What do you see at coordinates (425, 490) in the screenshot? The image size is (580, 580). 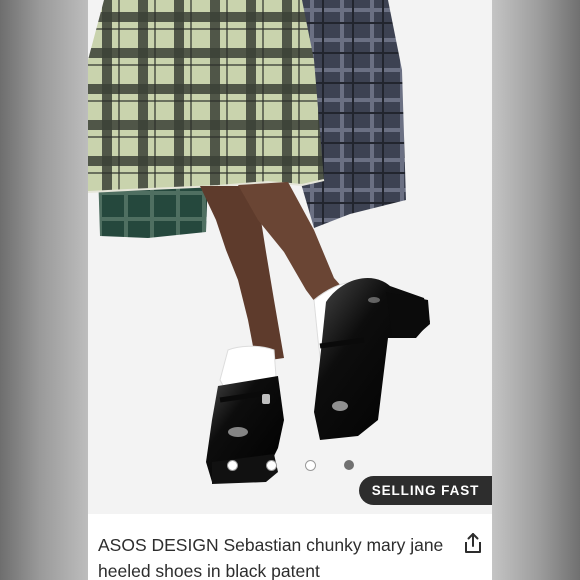 I see `selling-fast-badge: SELLING FAST` at bounding box center [425, 490].